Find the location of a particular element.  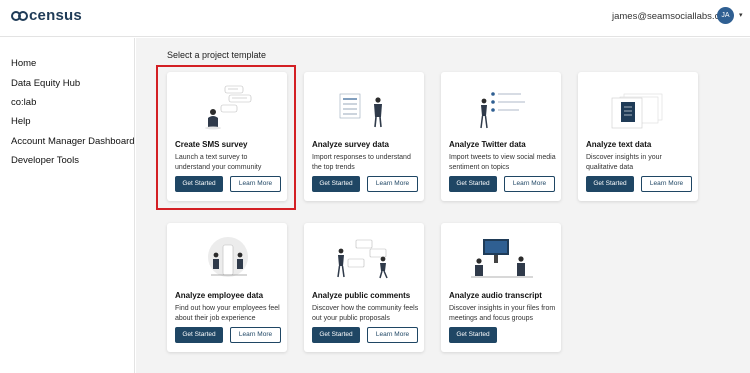

logo-rings-icon is located at coordinates (19, 16).